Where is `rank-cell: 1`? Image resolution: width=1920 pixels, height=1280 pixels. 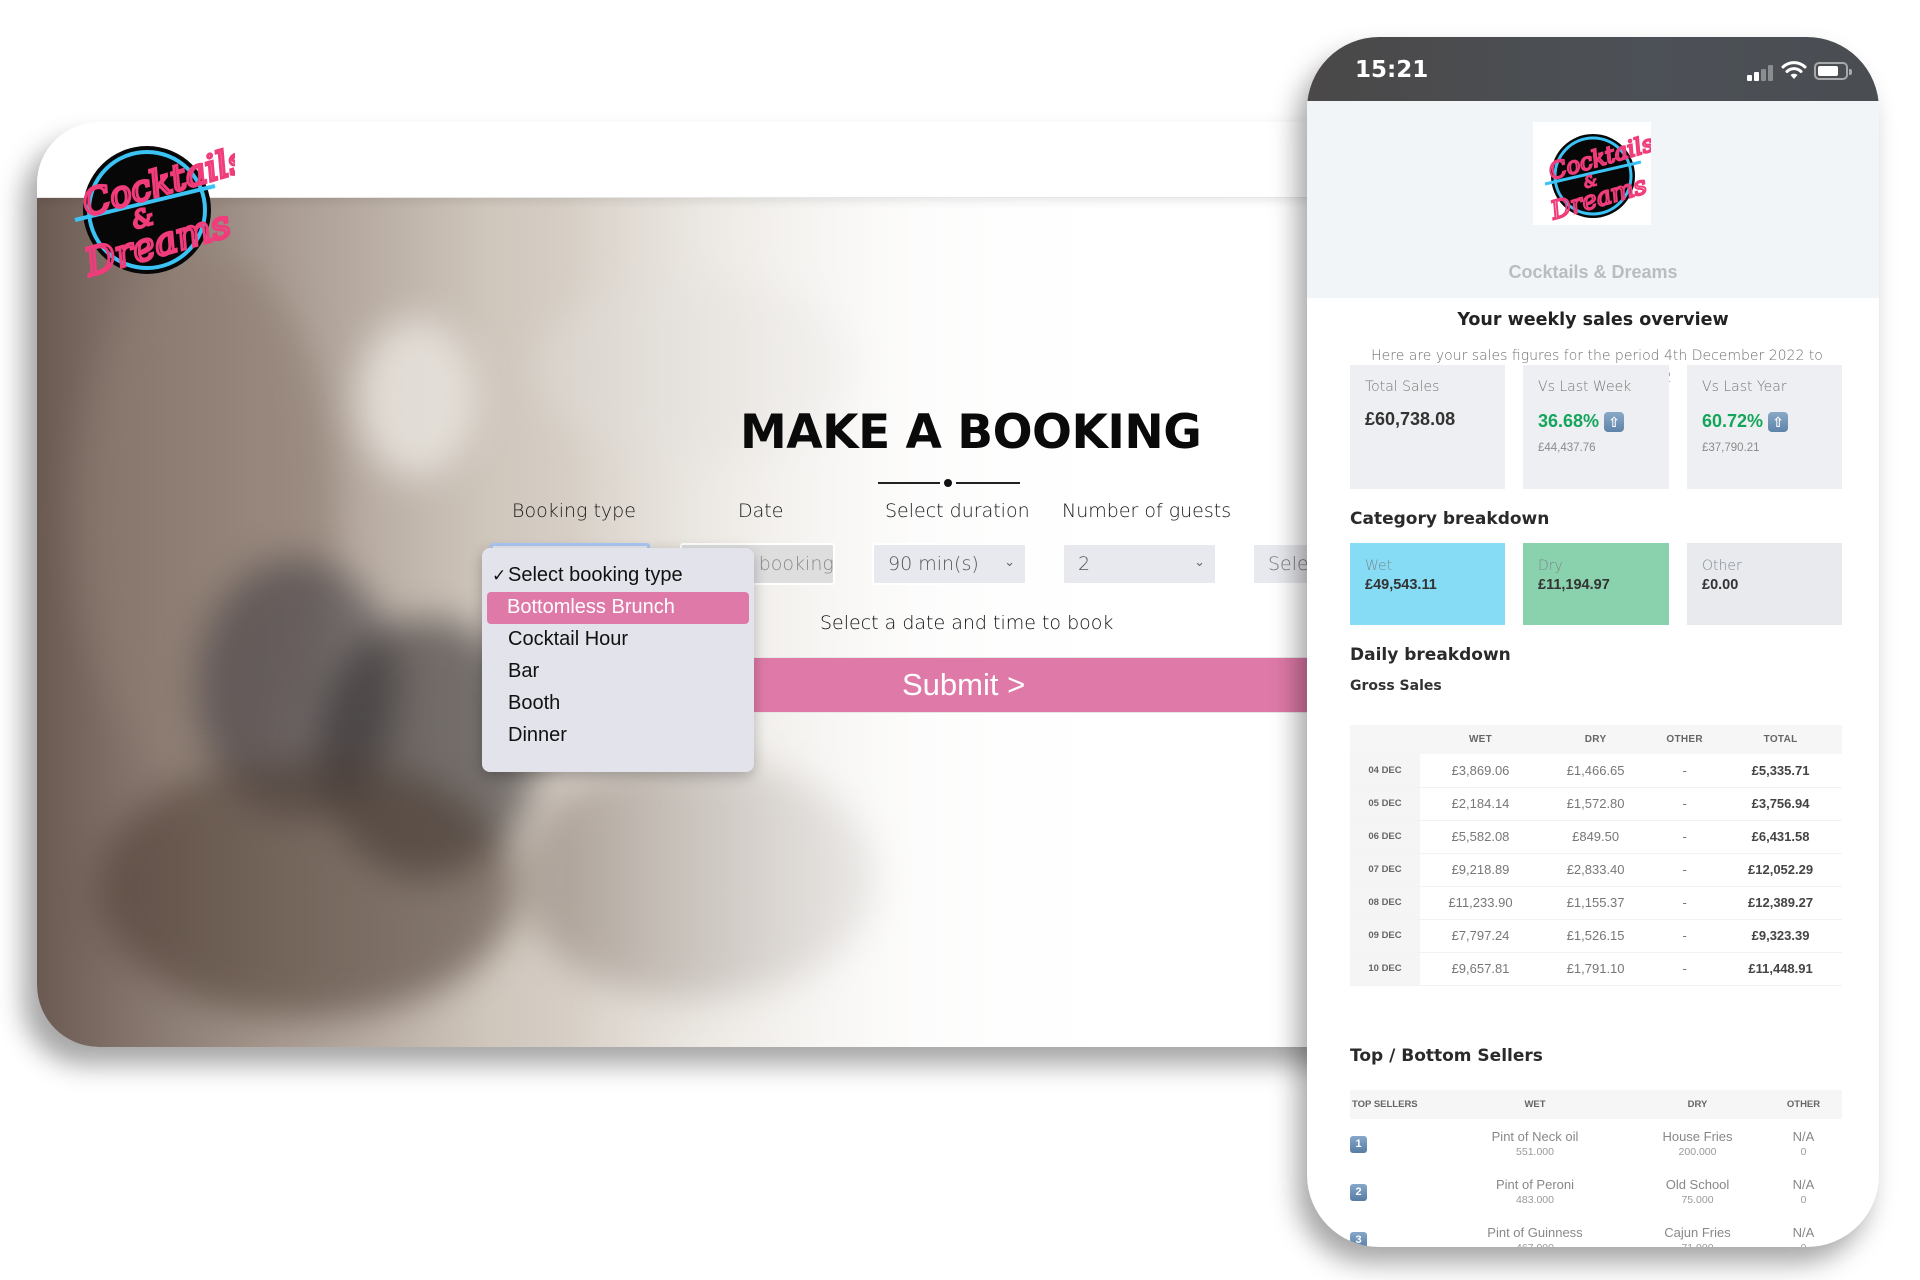
rank-cell: 1 is located at coordinates (1395, 1143).